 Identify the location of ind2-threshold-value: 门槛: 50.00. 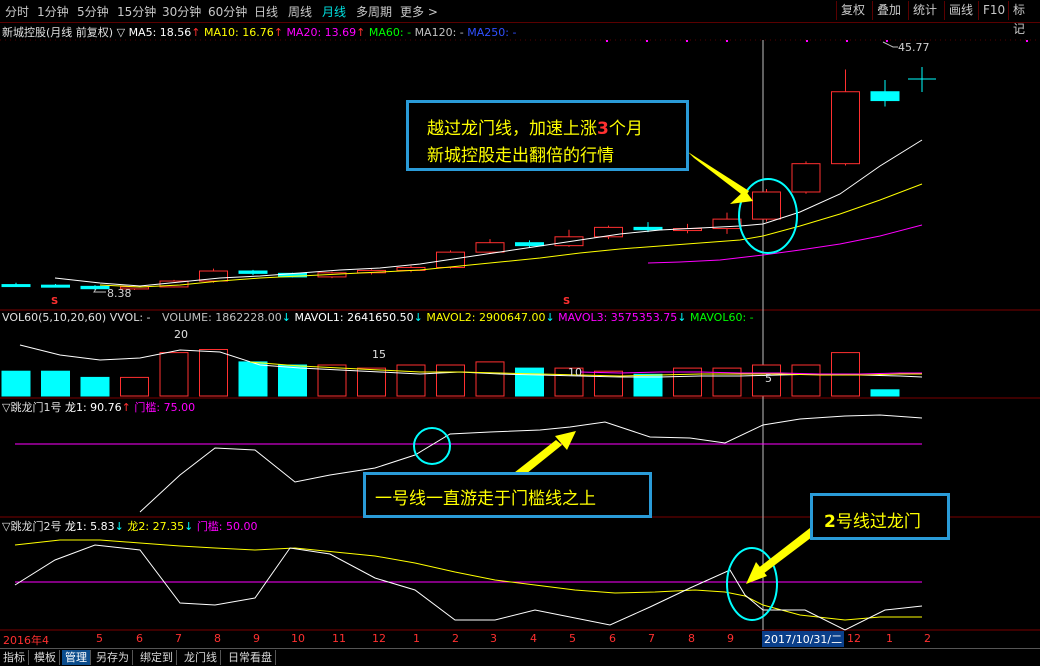
(227, 526).